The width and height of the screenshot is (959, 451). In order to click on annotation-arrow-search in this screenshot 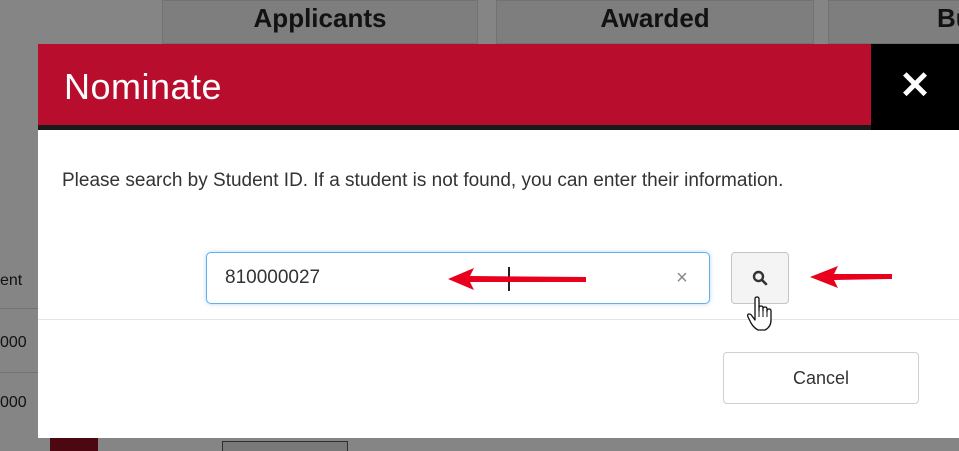, I will do `click(851, 277)`.